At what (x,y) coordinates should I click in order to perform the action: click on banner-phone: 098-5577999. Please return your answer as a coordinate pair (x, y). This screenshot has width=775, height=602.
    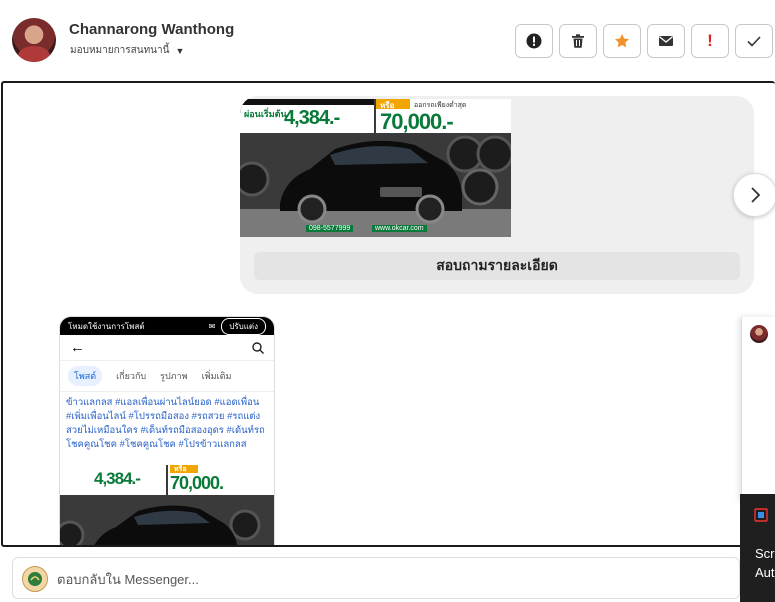
    Looking at the image, I should click on (330, 228).